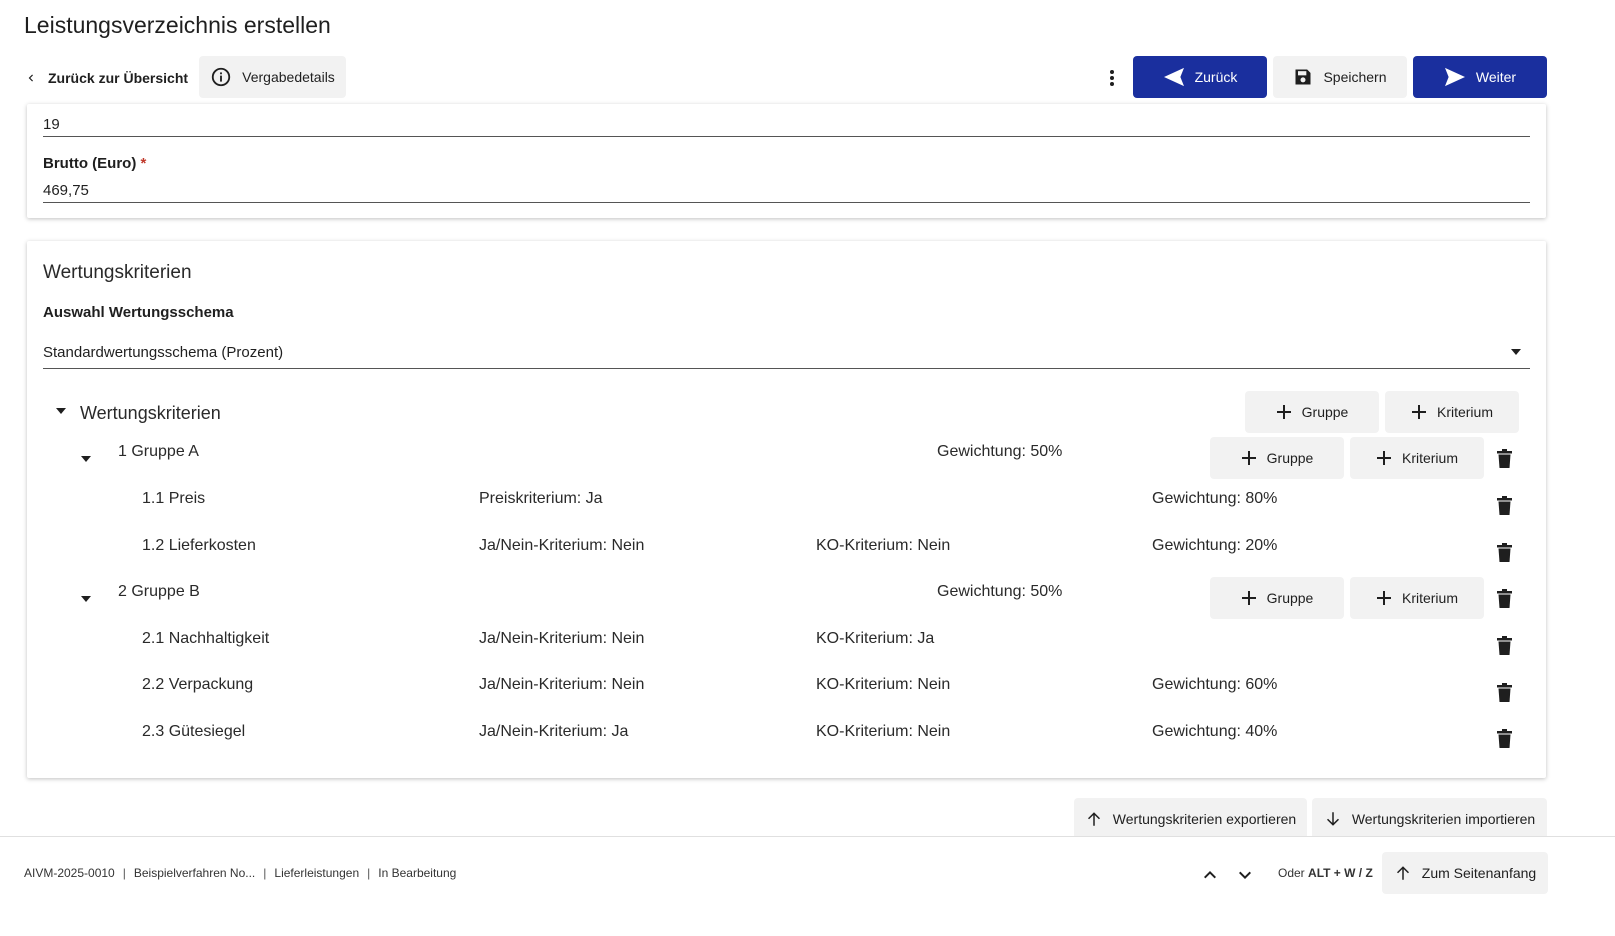 This screenshot has width=1615, height=936. I want to click on delete-group-b-icon, so click(1504, 598).